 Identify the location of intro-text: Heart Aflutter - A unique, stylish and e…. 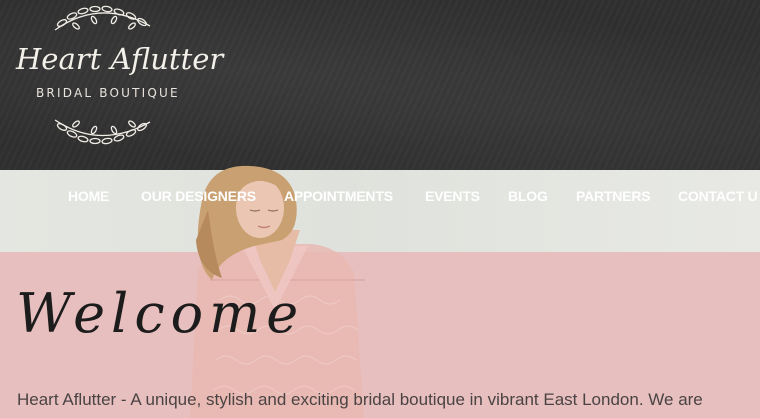
(360, 399).